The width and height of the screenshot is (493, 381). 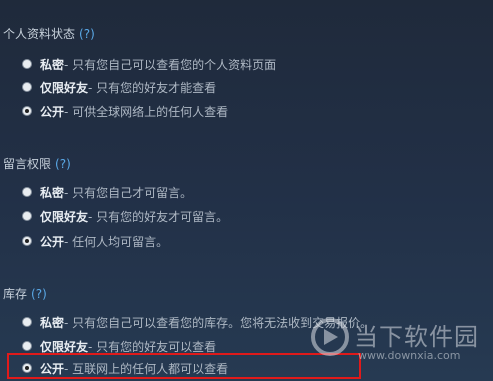 I want to click on profile-status-title-text: 个人资料状态, so click(x=39, y=34).